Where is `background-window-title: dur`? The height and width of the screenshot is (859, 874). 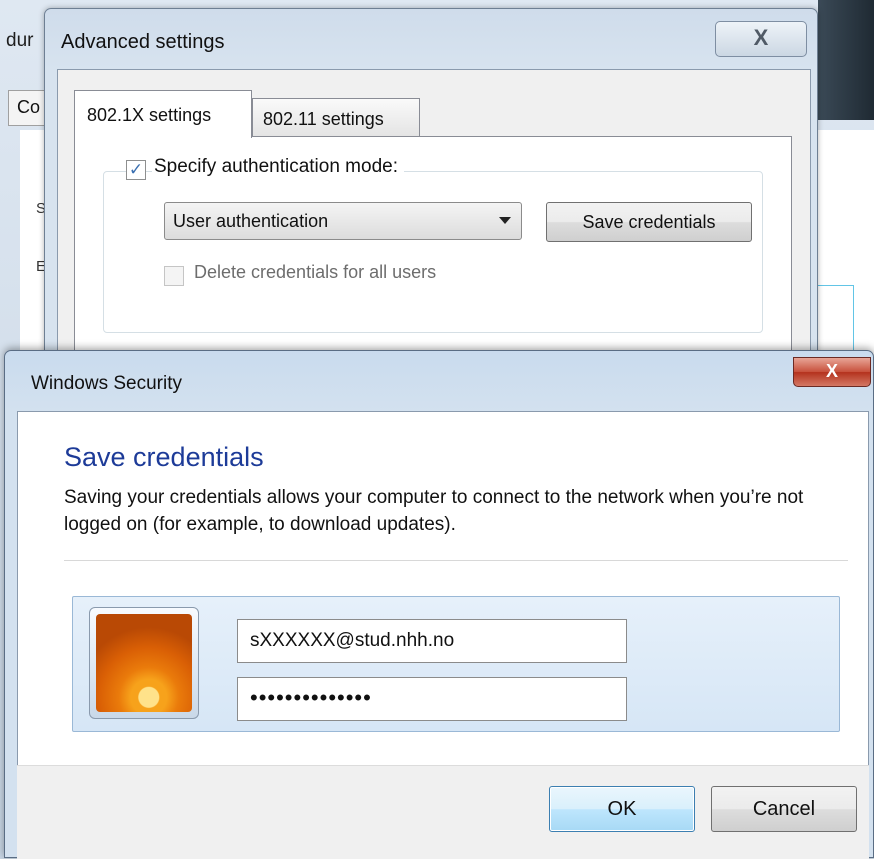 background-window-title: dur is located at coordinates (20, 40).